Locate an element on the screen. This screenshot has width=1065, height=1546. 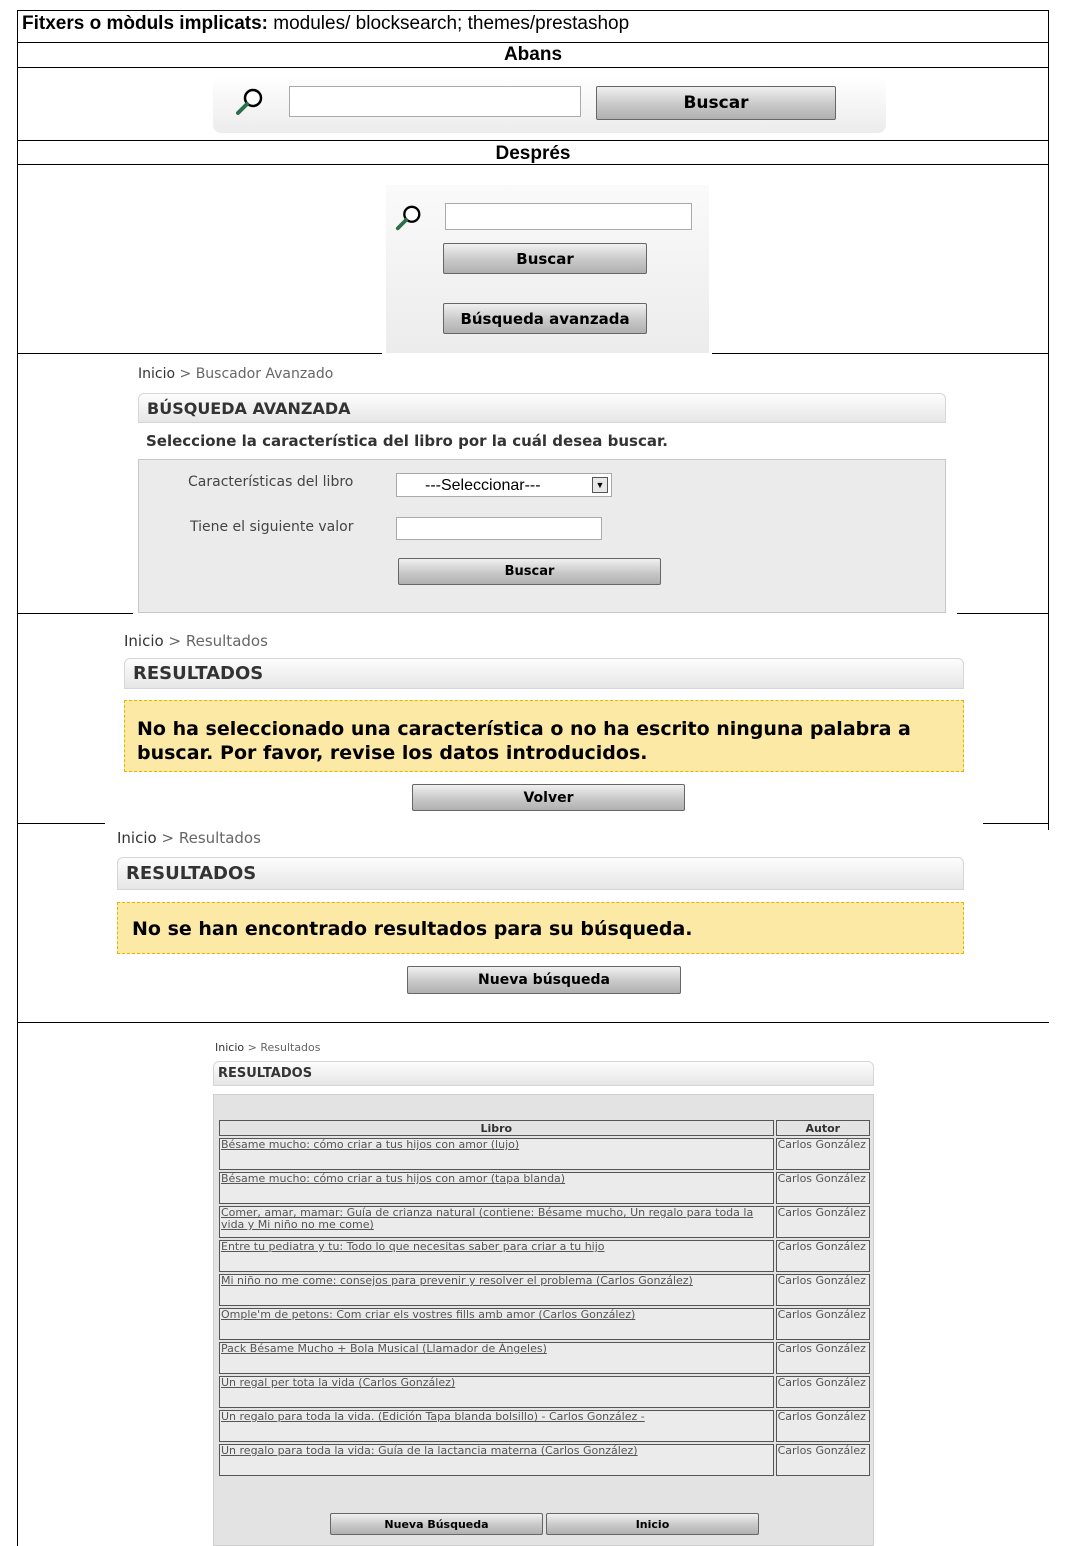
table-header-row: Libro Autor is located at coordinates (544, 1128).